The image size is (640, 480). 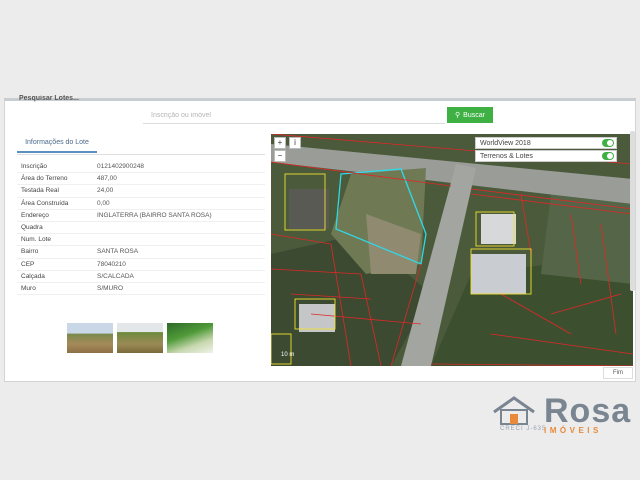 I want to click on field-label: Calçada, so click(x=33, y=276).